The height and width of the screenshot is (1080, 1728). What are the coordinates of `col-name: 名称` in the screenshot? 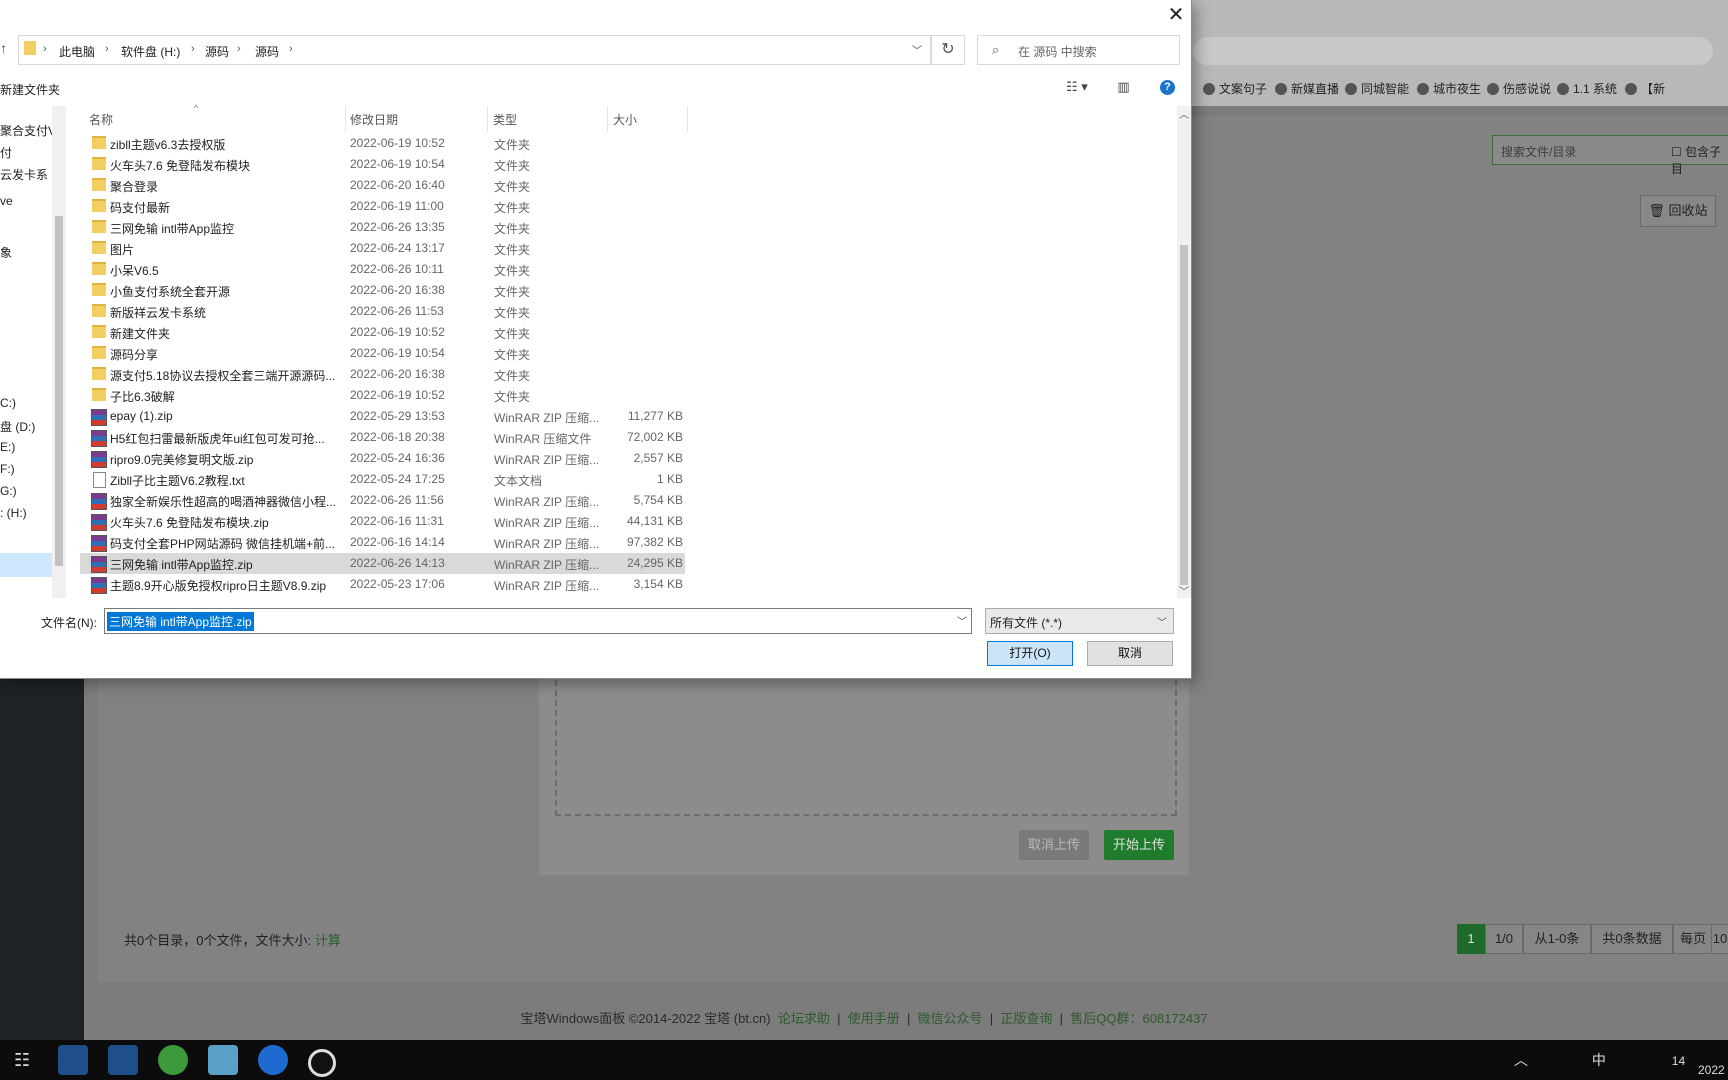 It's located at (101, 119).